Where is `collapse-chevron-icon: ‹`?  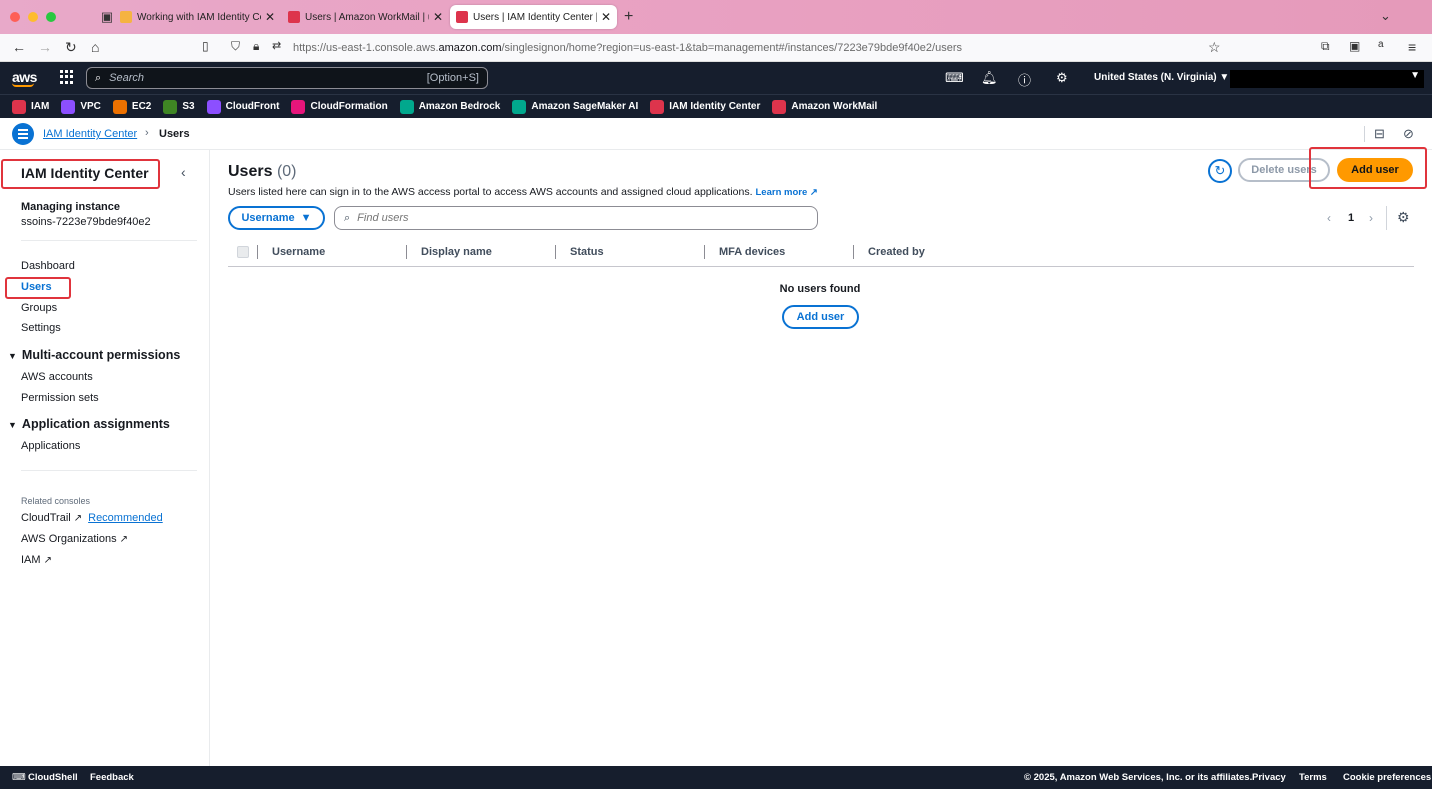
collapse-chevron-icon: ‹ is located at coordinates (183, 172).